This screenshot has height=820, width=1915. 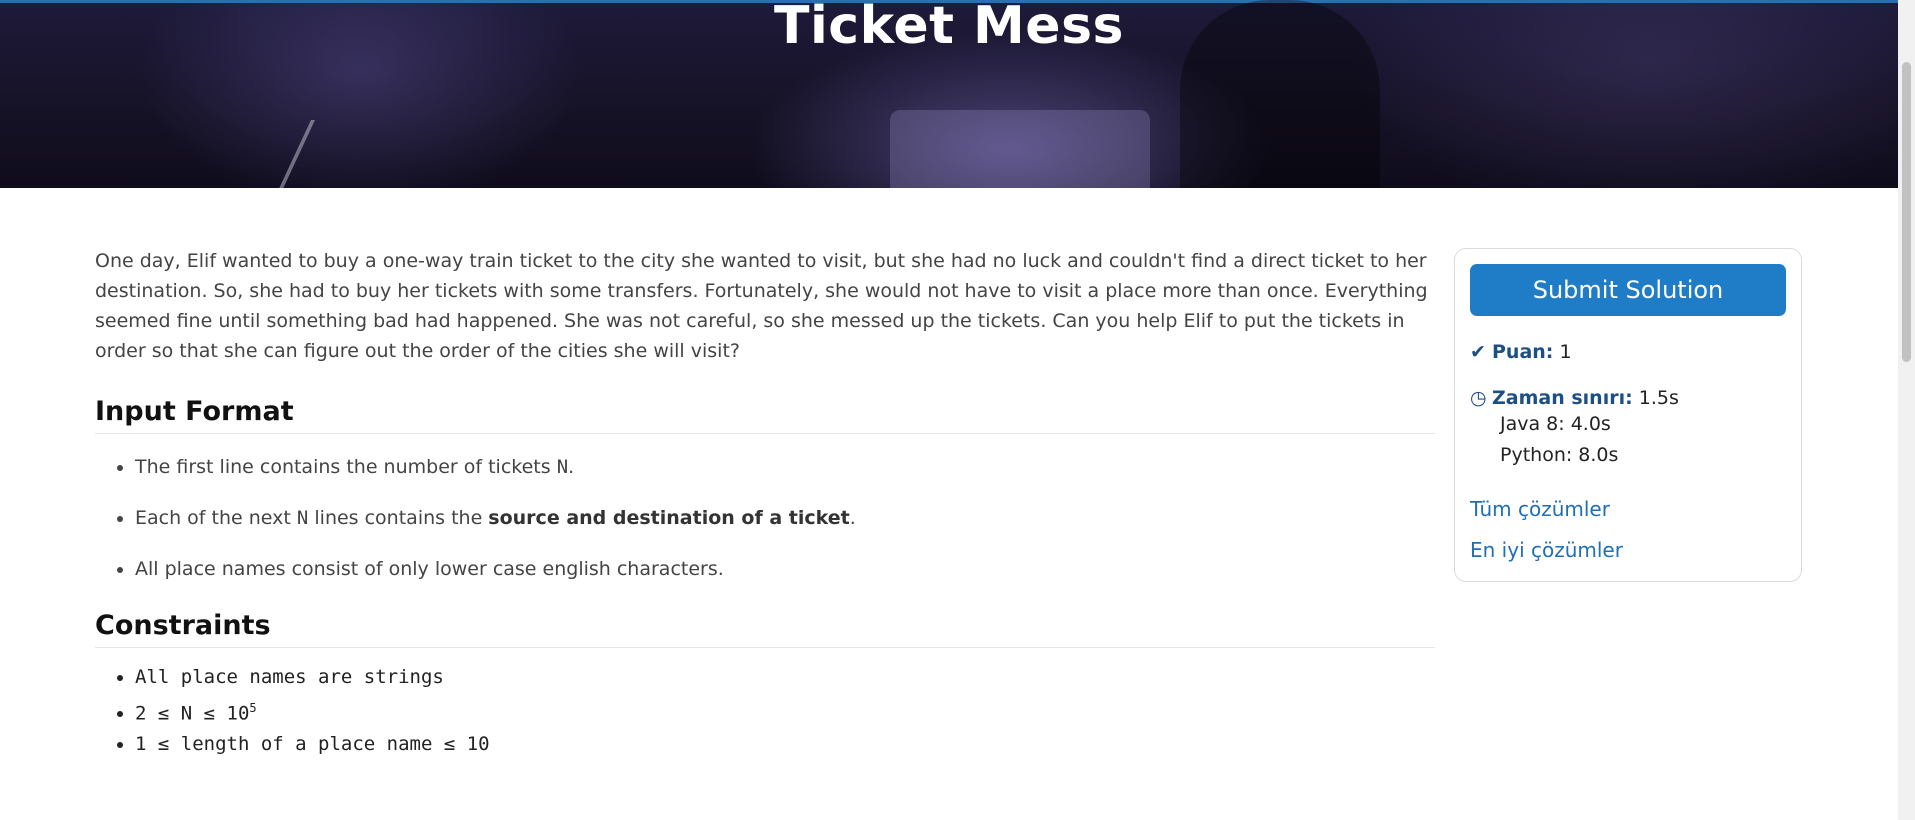 I want to click on clock-icon: ◷, so click(x=1478, y=398).